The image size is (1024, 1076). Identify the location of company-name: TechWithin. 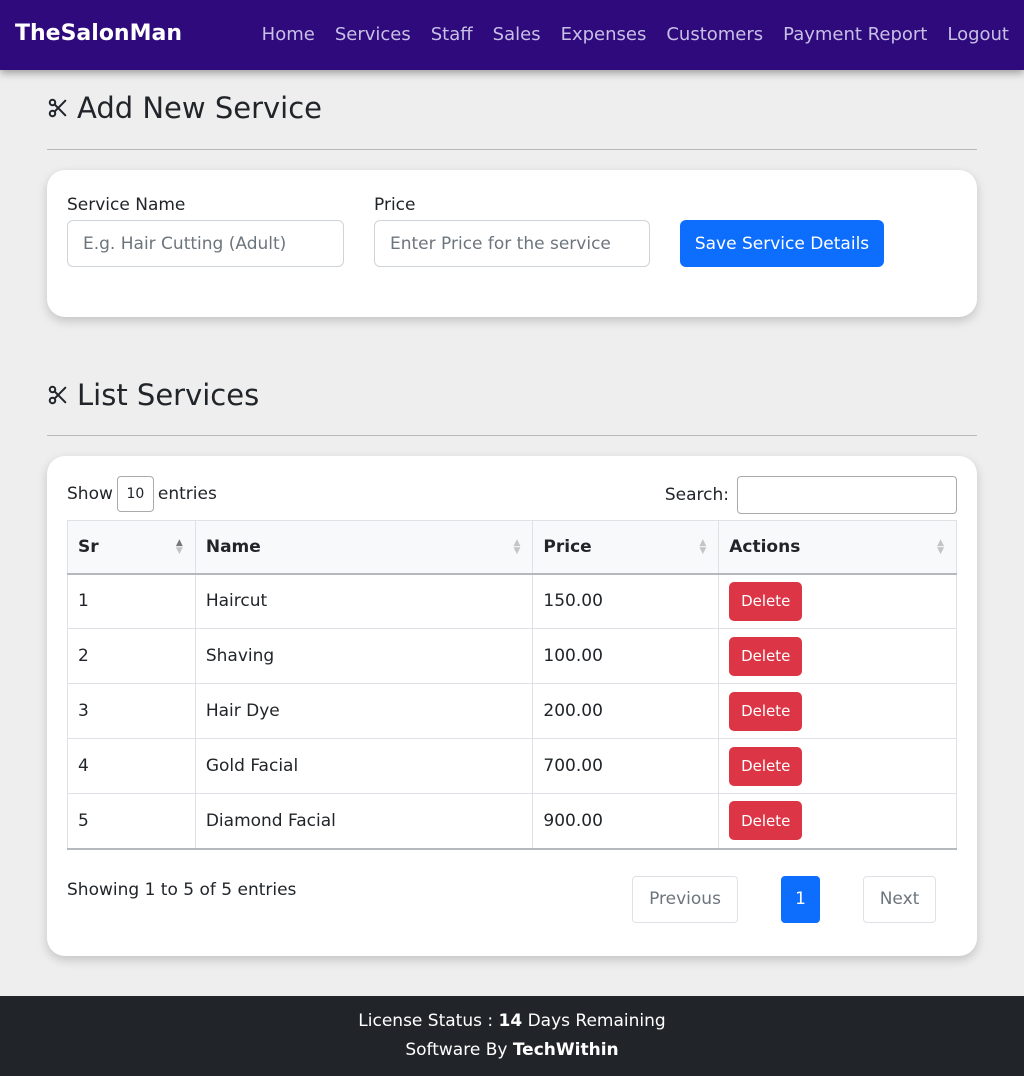
(566, 1050).